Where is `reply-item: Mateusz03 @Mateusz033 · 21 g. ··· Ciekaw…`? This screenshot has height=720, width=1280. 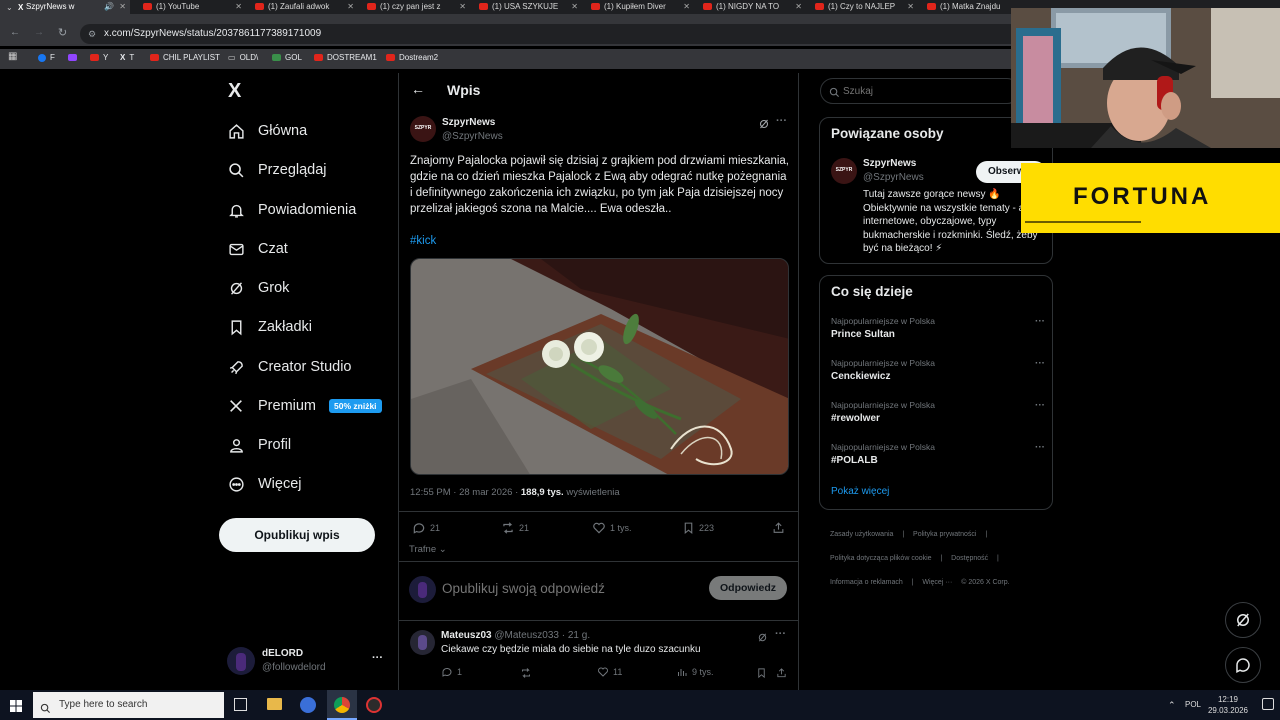 reply-item: Mateusz03 @Mateusz033 · 21 g. ··· Ciekaw… is located at coordinates (598, 655).